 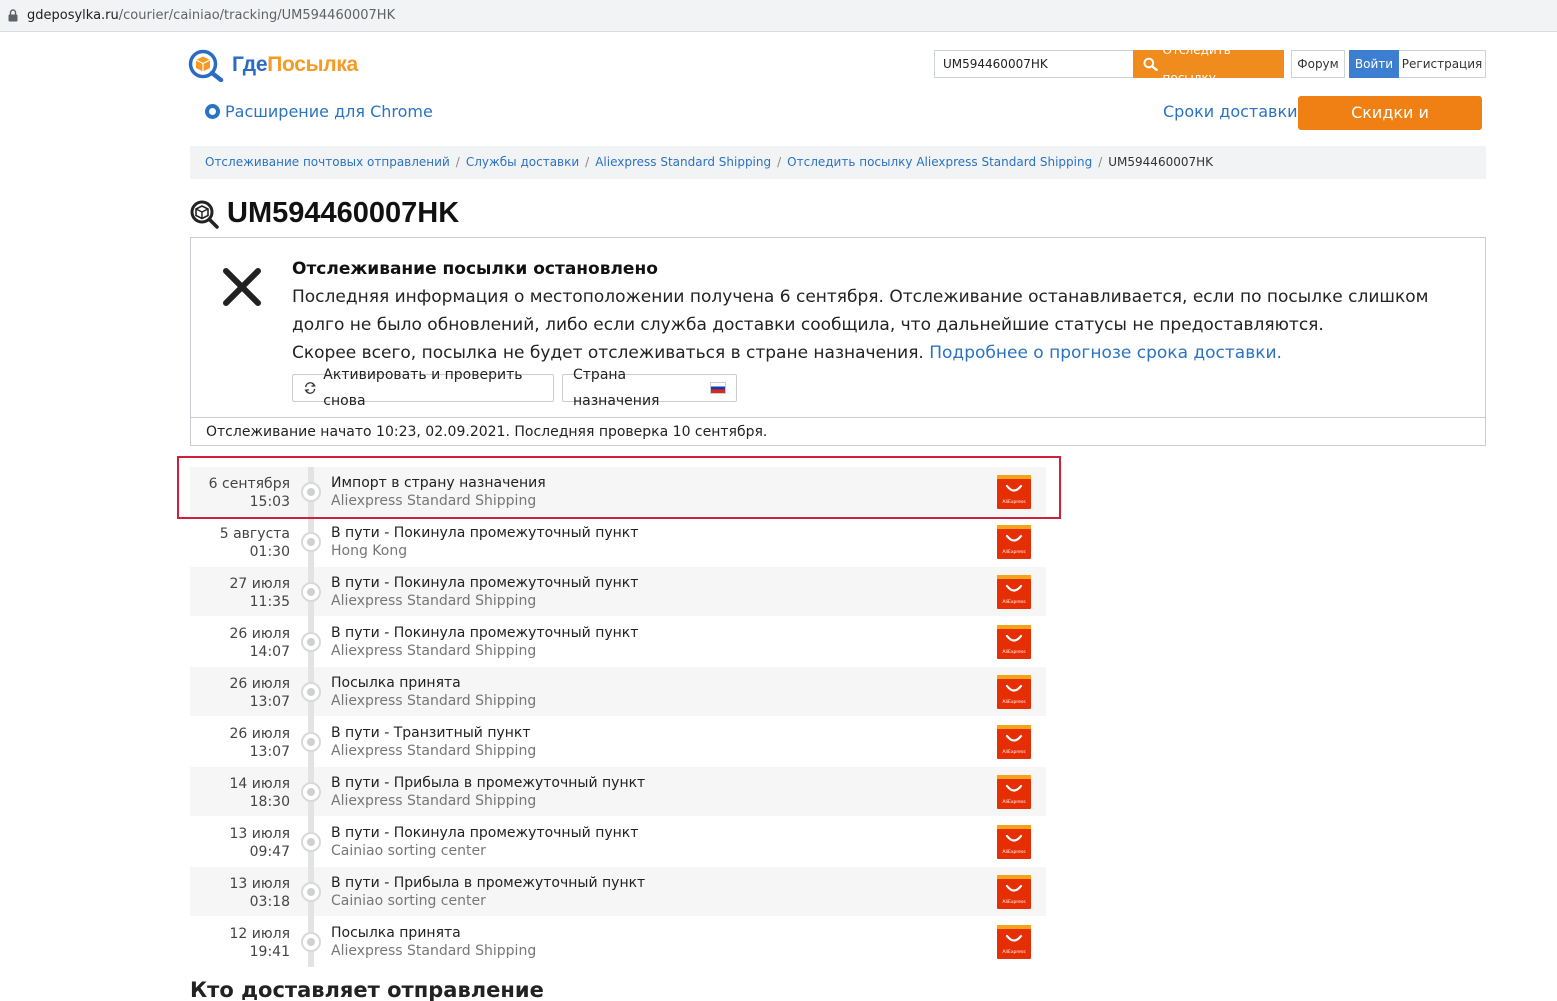 I want to click on panel-title: Отслеживание посылки остановлено, so click(x=475, y=269).